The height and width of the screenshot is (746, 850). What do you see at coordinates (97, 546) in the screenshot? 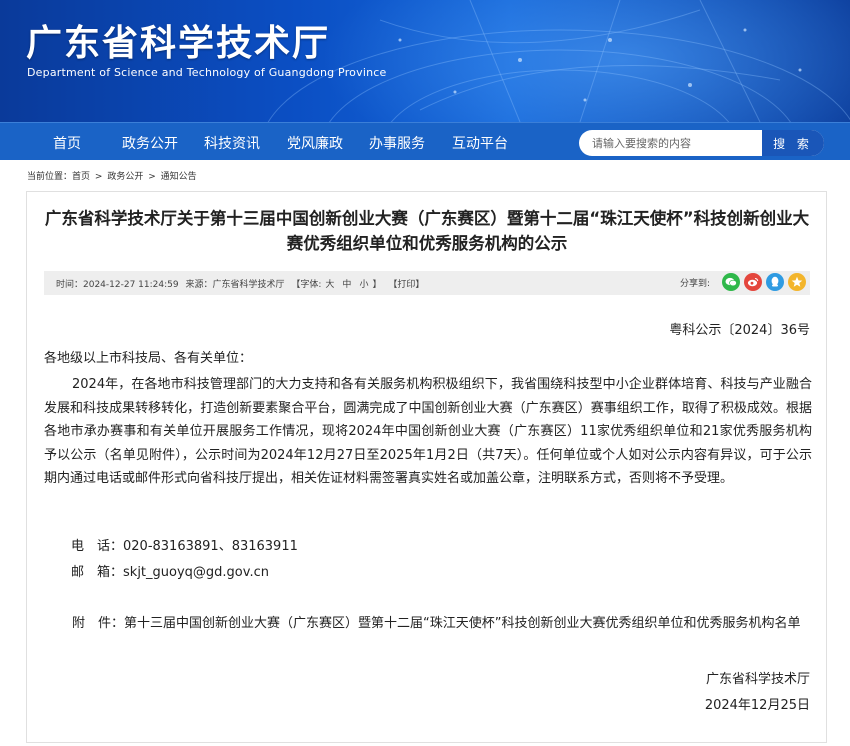
I see `phone-label: 电 话：` at bounding box center [97, 546].